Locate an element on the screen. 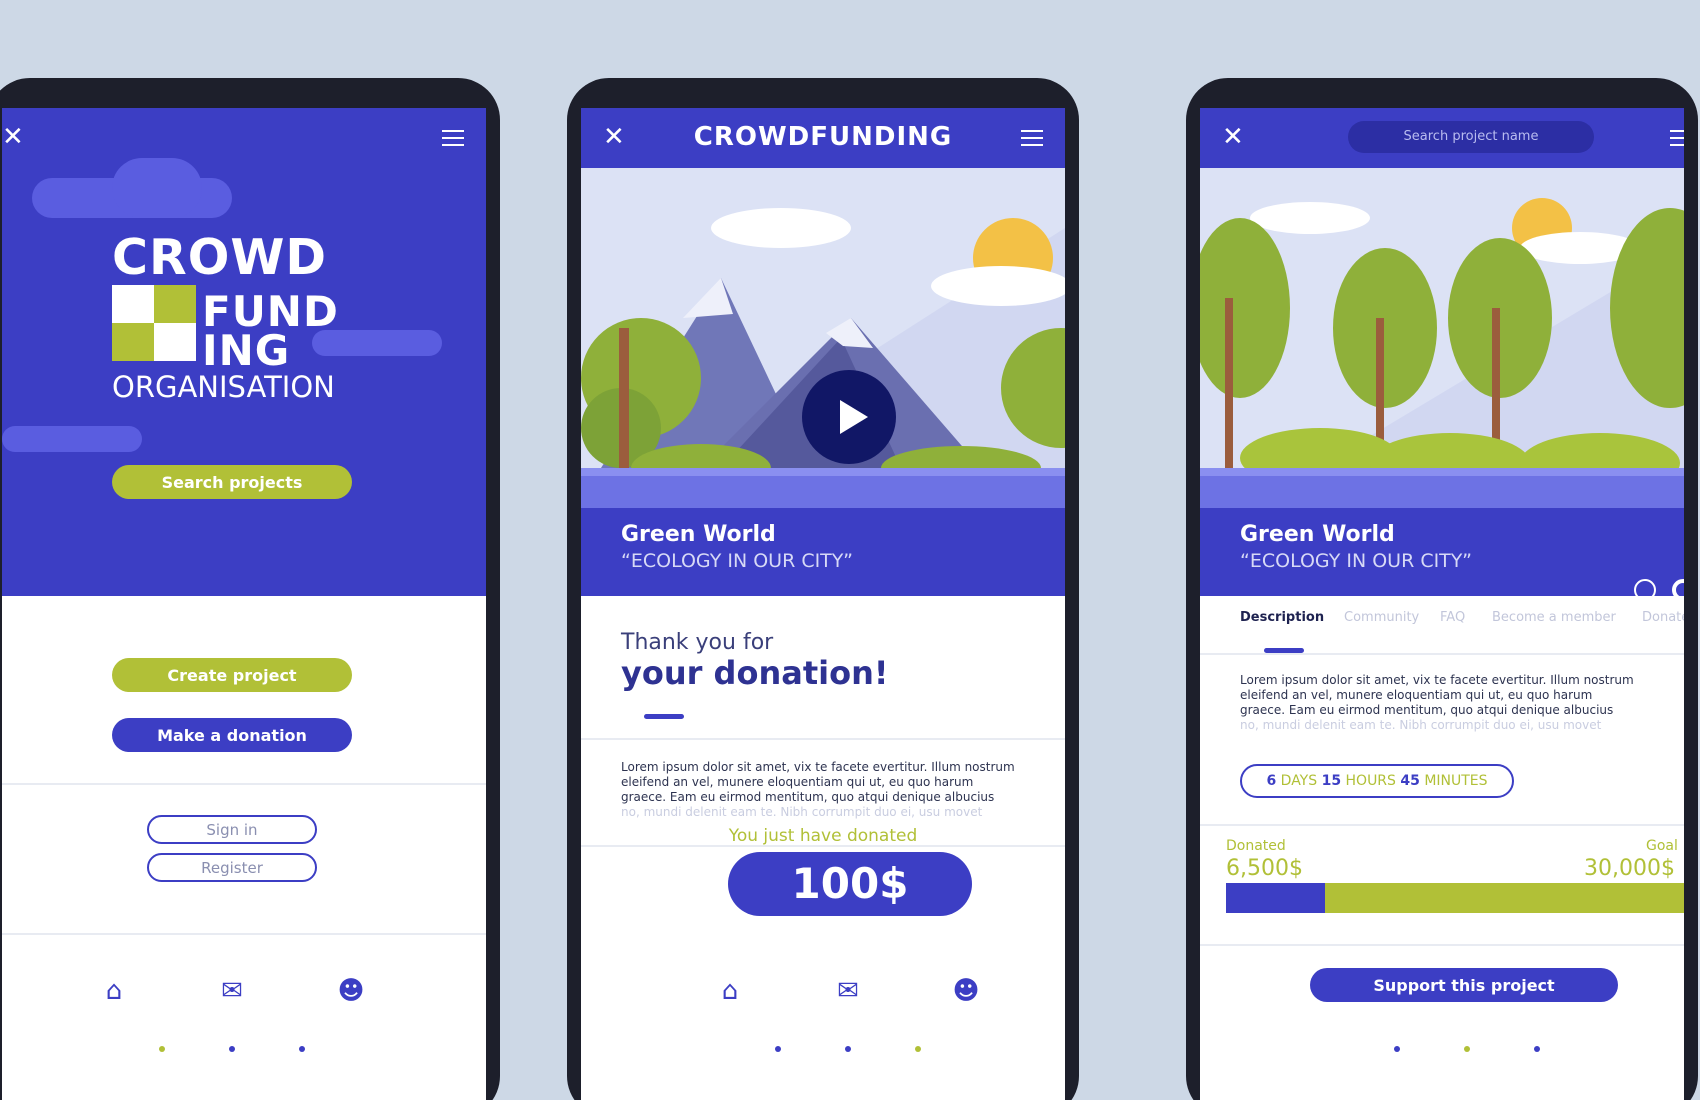 This screenshot has width=1700, height=1100. logo-ing: ING is located at coordinates (246, 350).